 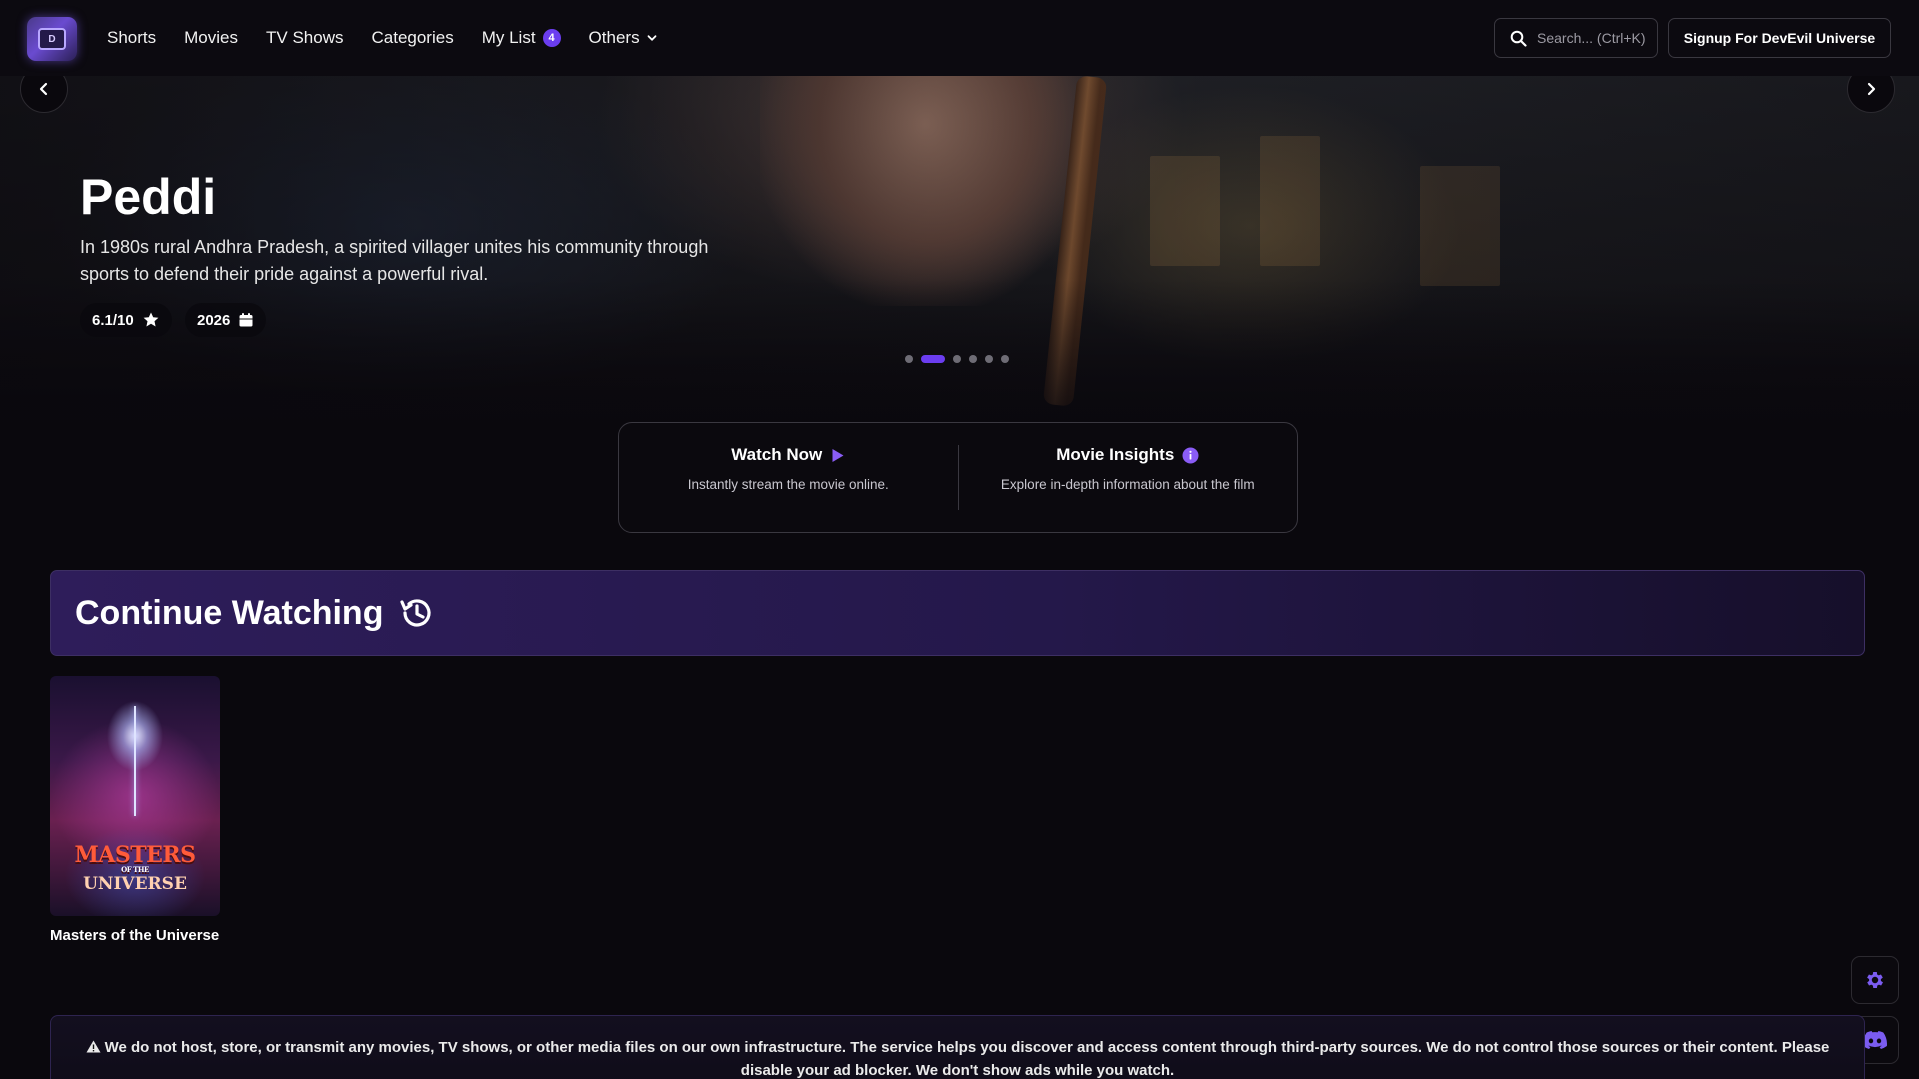 I want to click on rating-chip: 6.1/10, so click(x=126, y=320).